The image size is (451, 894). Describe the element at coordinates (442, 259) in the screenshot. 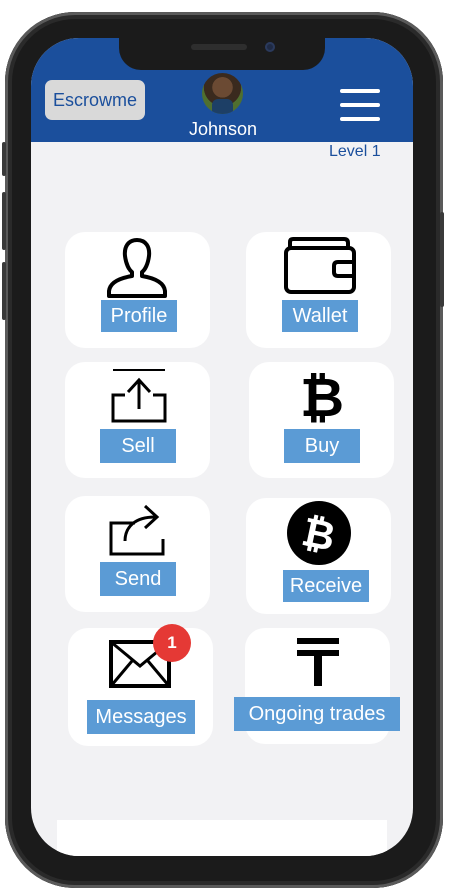

I see `phone-power-button` at that location.